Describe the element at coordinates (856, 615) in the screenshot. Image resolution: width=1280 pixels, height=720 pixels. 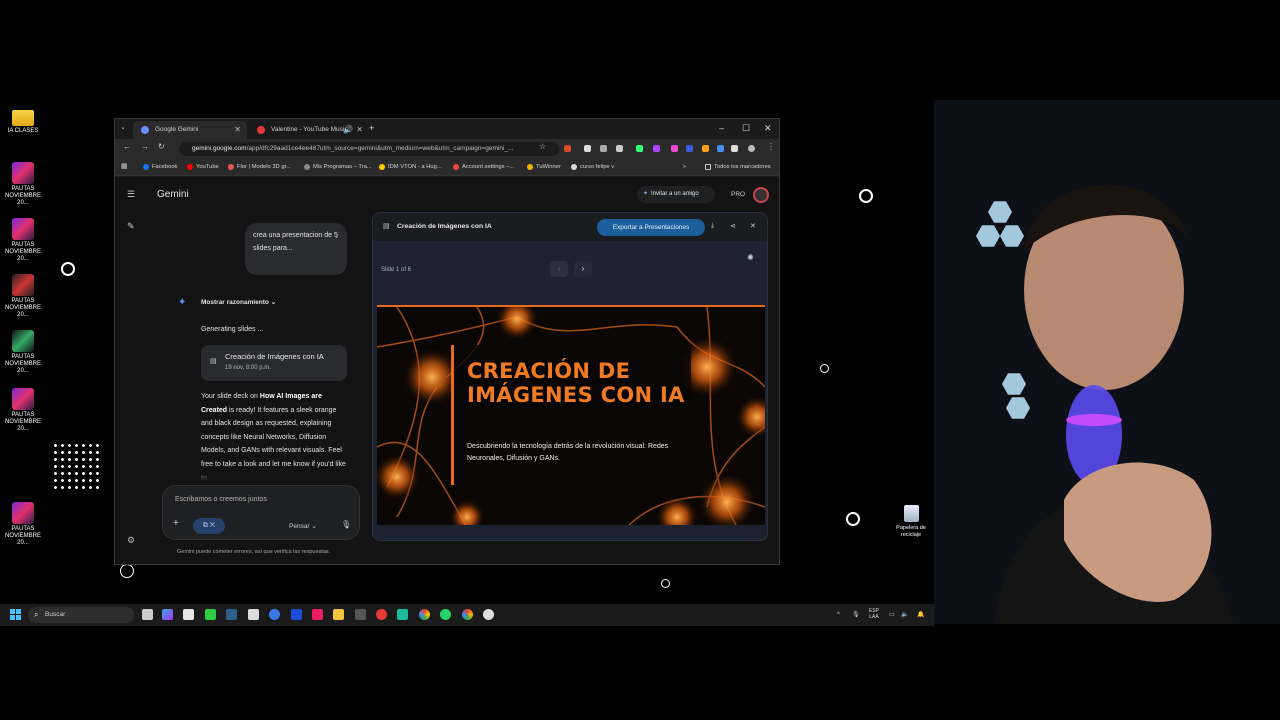
I see `microphone-tray-icon: 🎙` at that location.